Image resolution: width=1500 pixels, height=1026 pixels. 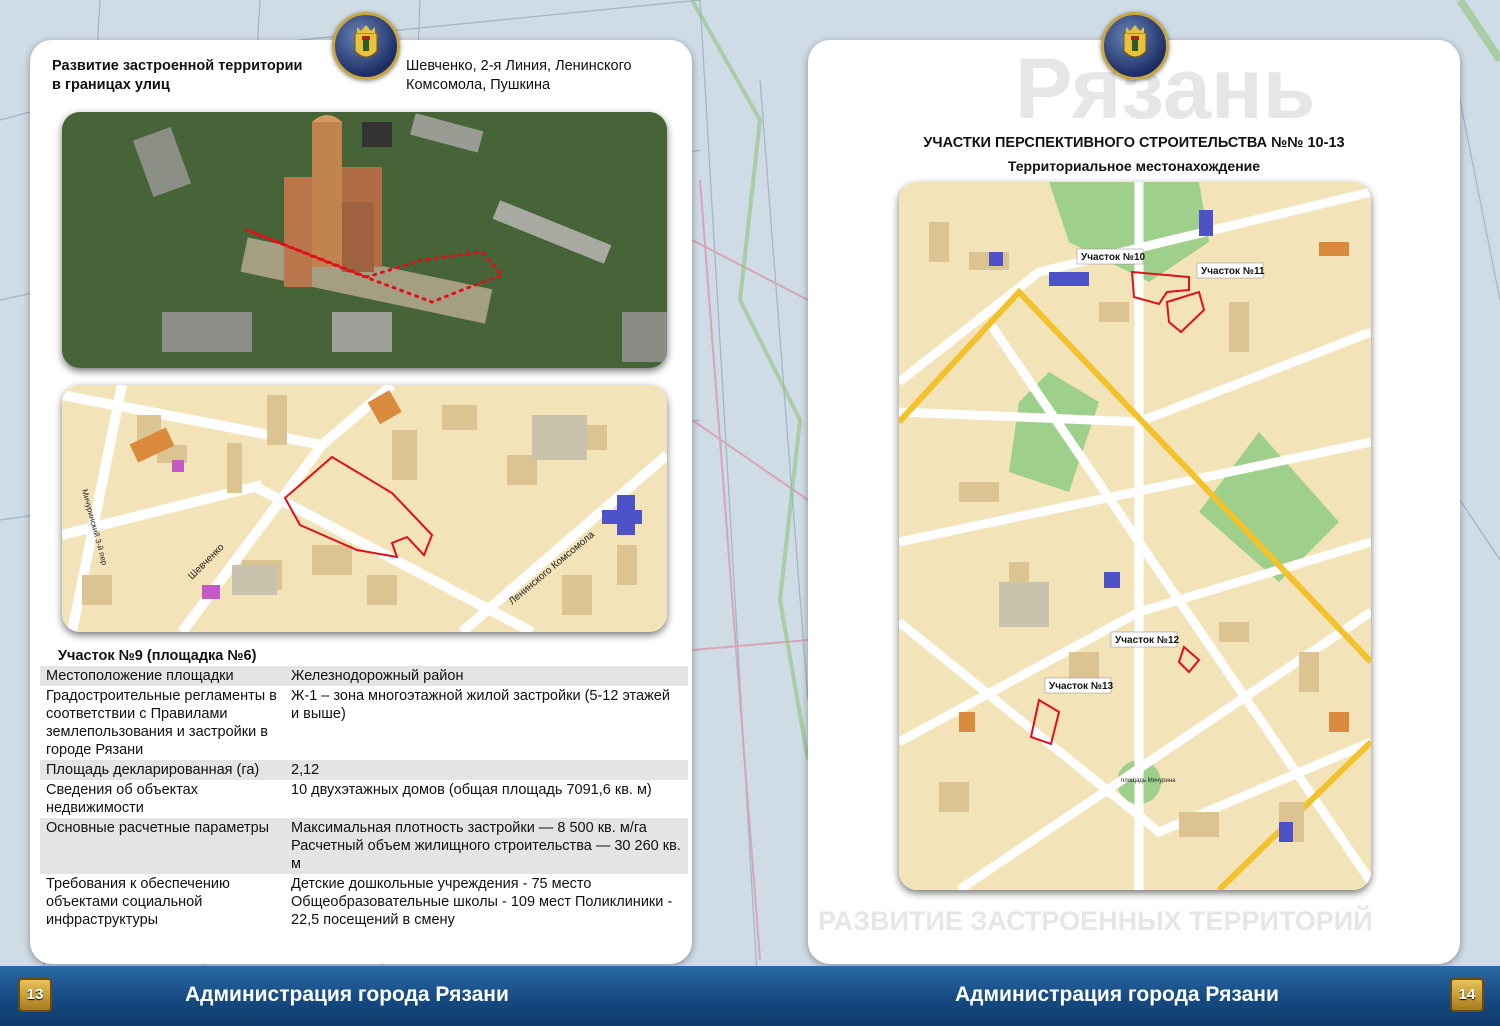 What do you see at coordinates (1467, 995) in the screenshot?
I see `page-number-right: 14` at bounding box center [1467, 995].